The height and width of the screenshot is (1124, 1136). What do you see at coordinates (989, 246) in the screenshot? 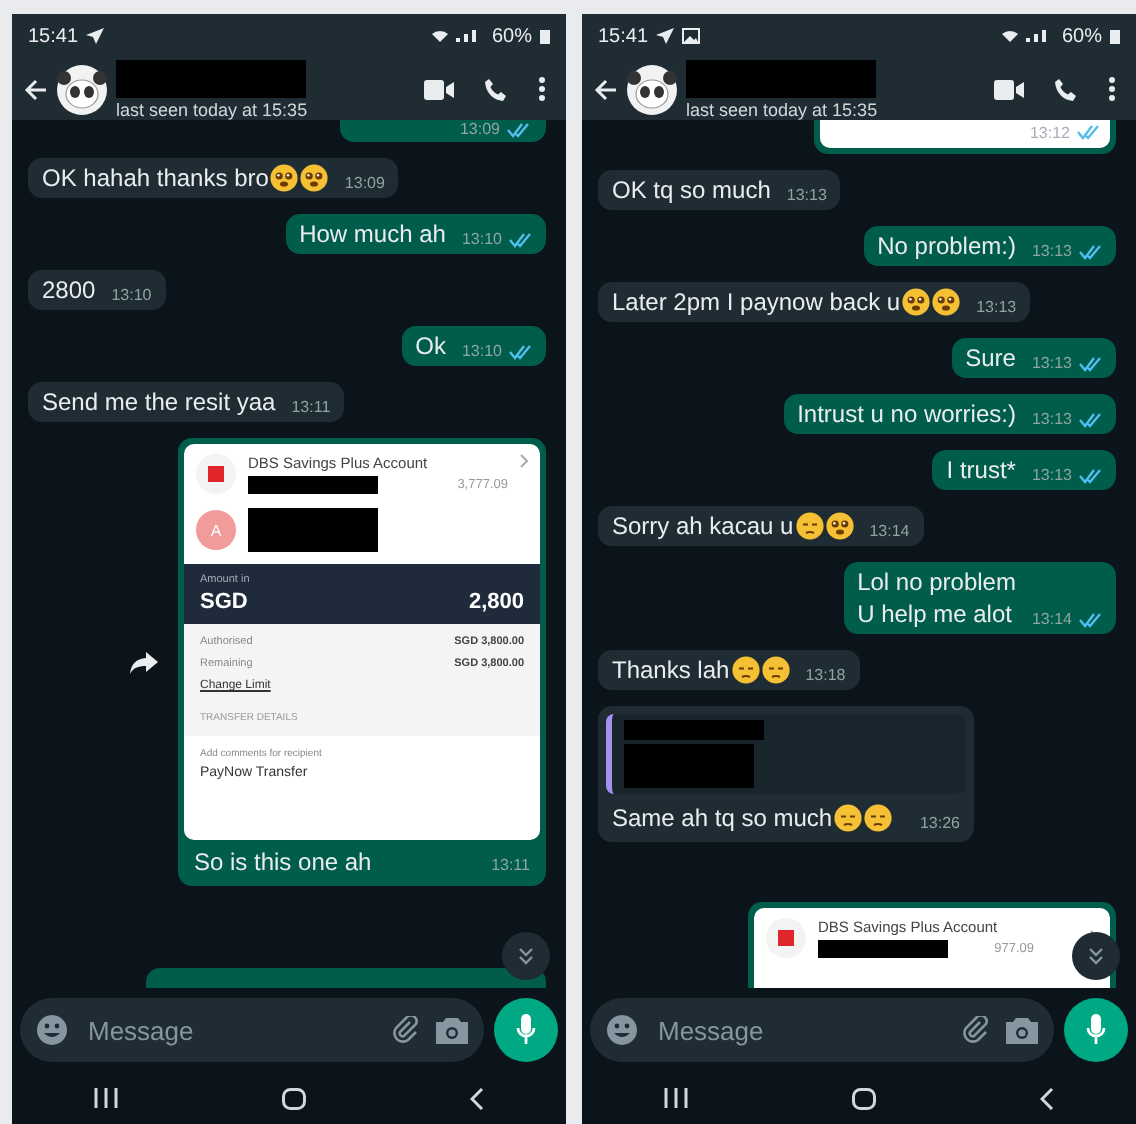
I see `message-bubble: No problem:) 13:13` at bounding box center [989, 246].